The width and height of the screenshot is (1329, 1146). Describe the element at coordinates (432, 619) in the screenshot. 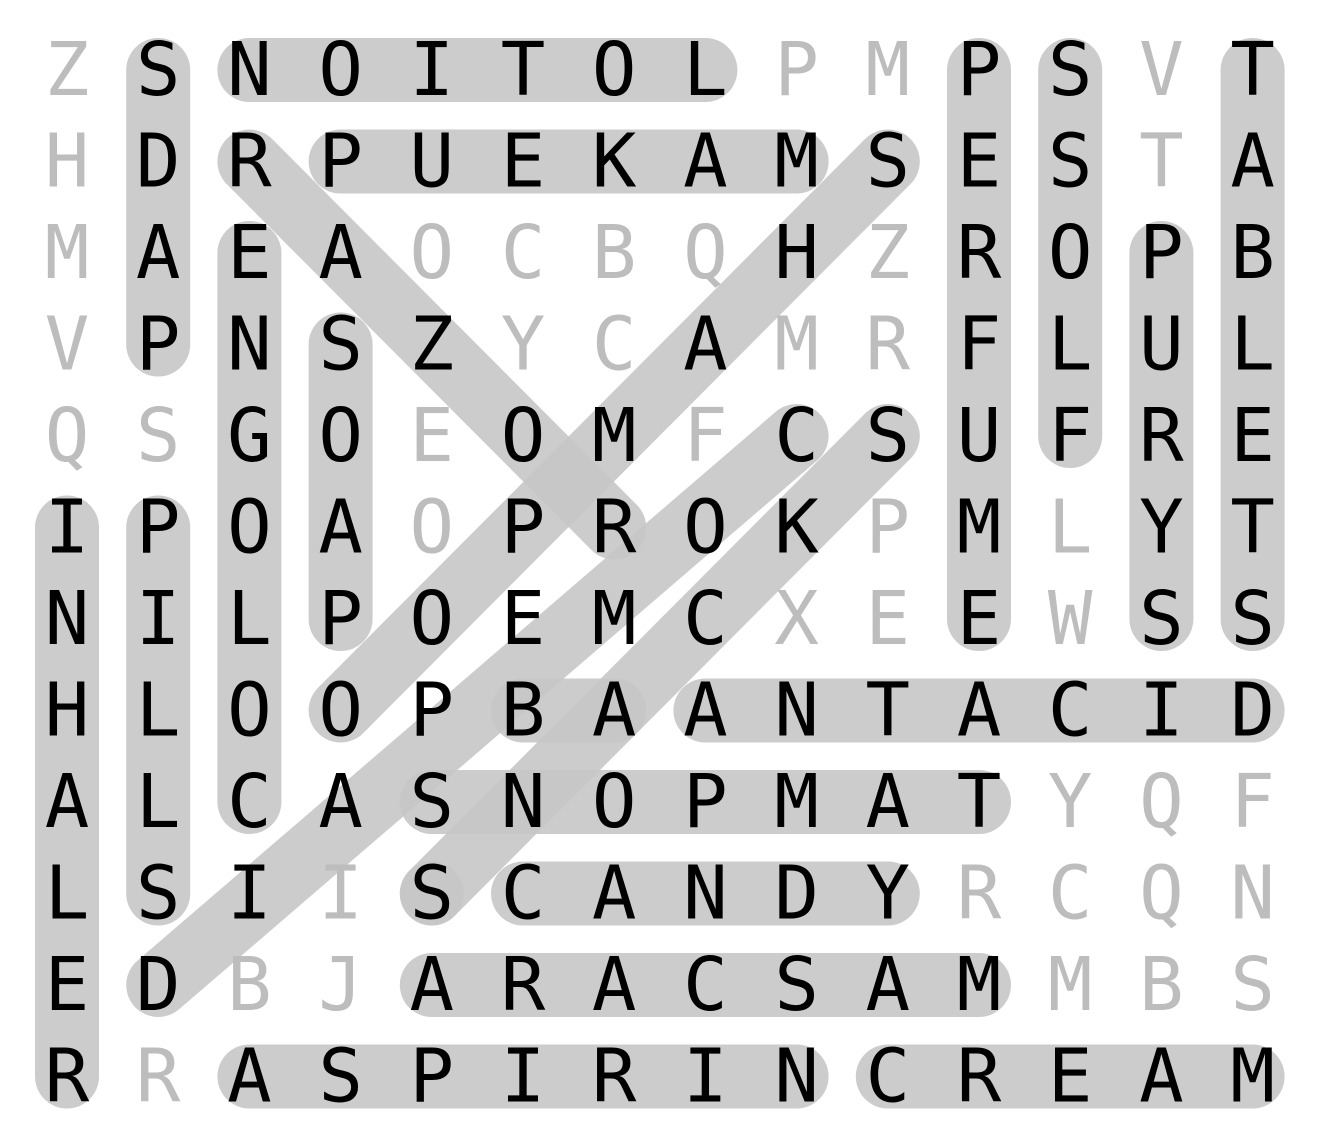

I see `grid-letter-r6-c4: O` at that location.